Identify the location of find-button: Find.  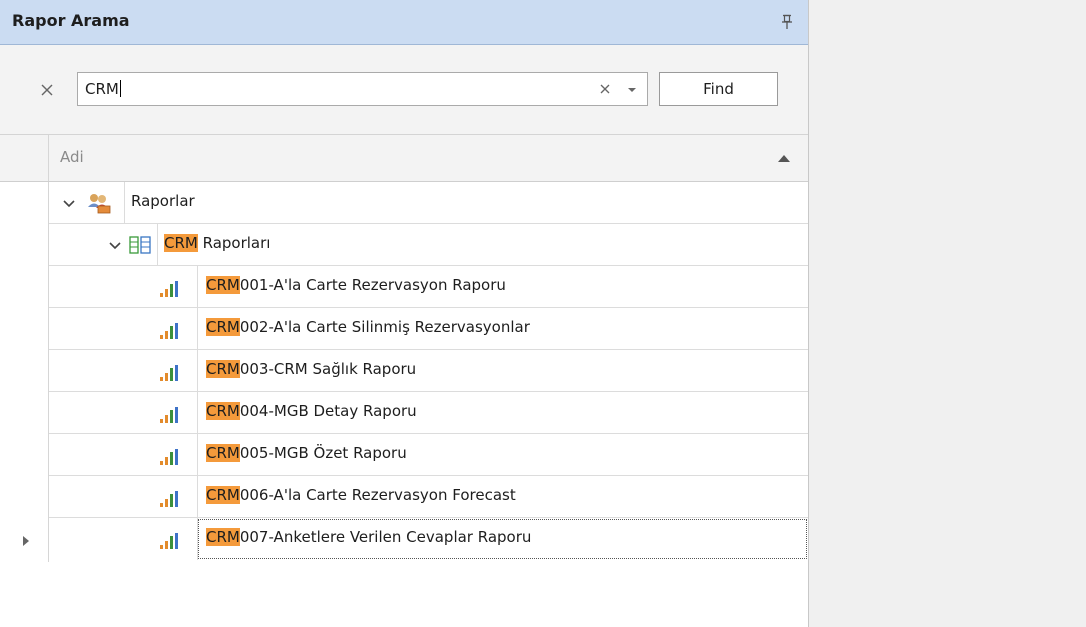
(718, 89).